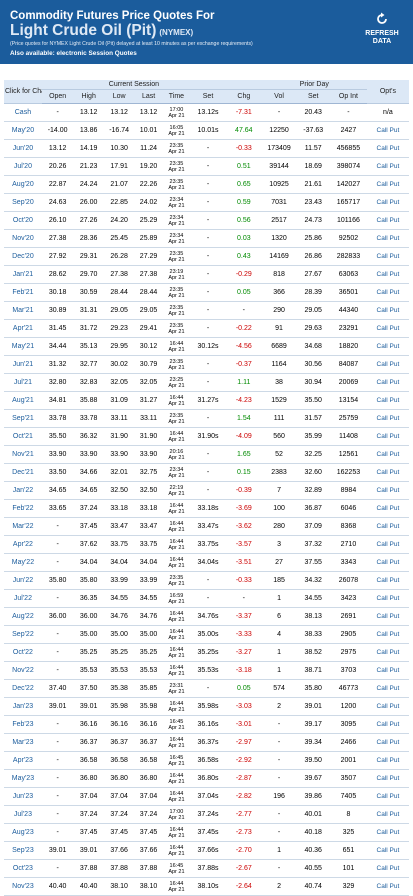  I want to click on contract-month-link: Nov'20, so click(23, 238).